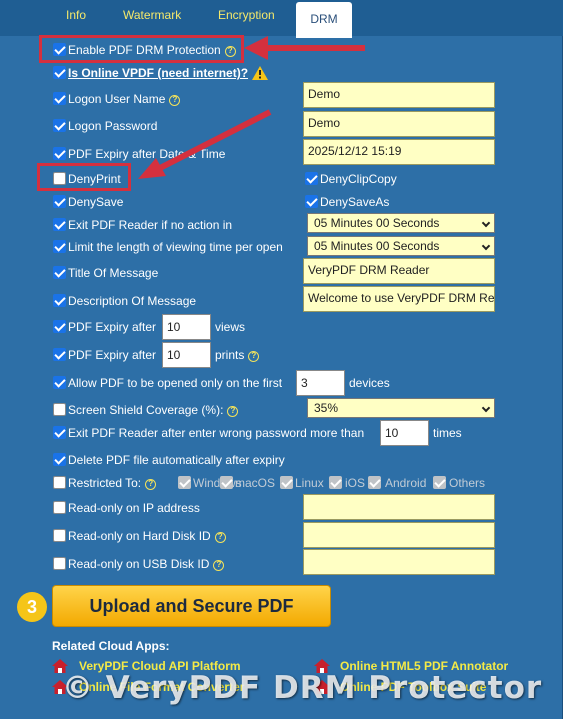 The width and height of the screenshot is (563, 719). Describe the element at coordinates (309, 483) in the screenshot. I see `os-linux-label: Linux` at that location.